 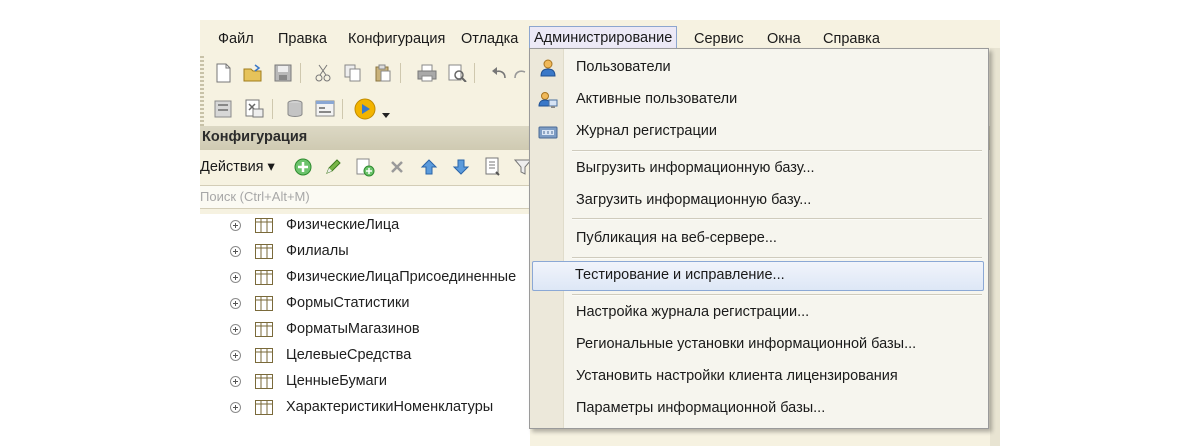 I want to click on tree-item: ЦенныеБумаги, so click(x=365, y=382).